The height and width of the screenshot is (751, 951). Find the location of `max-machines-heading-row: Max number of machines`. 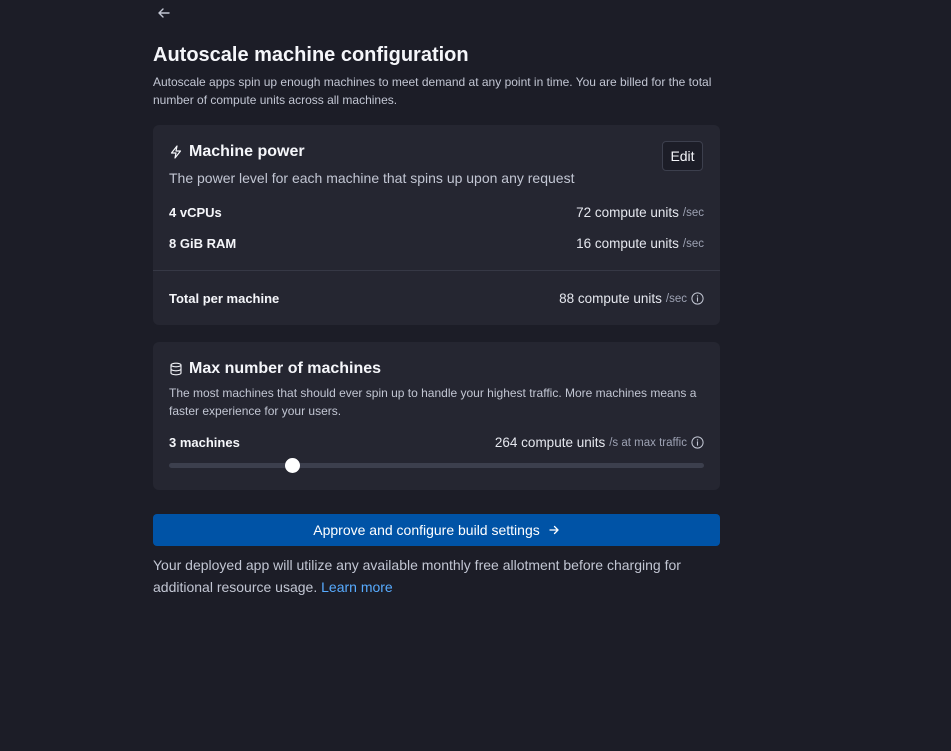

max-machines-heading-row: Max number of machines is located at coordinates (275, 369).